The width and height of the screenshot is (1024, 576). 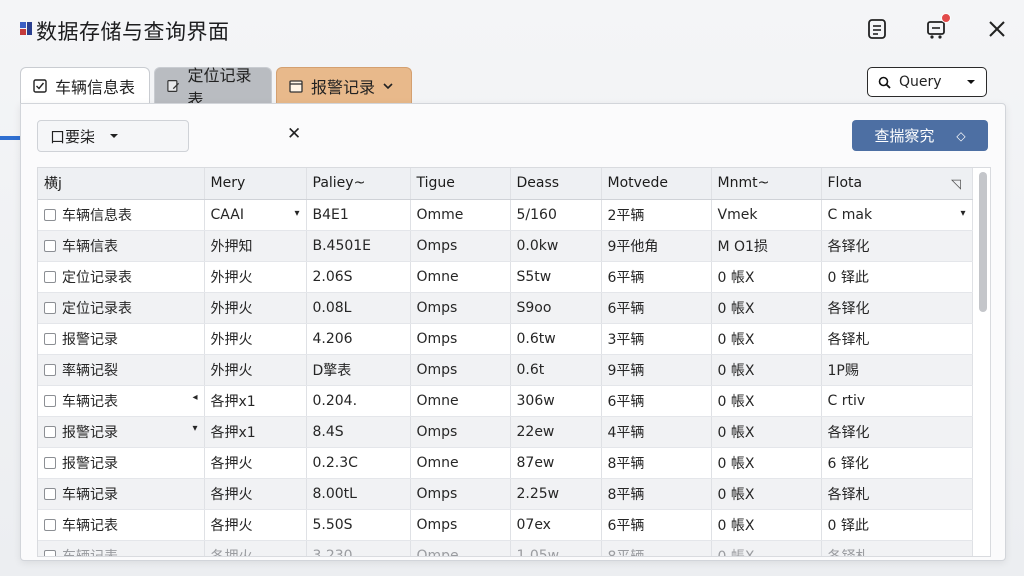 What do you see at coordinates (848, 494) in the screenshot?
I see `cell-text: 各铎札` at bounding box center [848, 494].